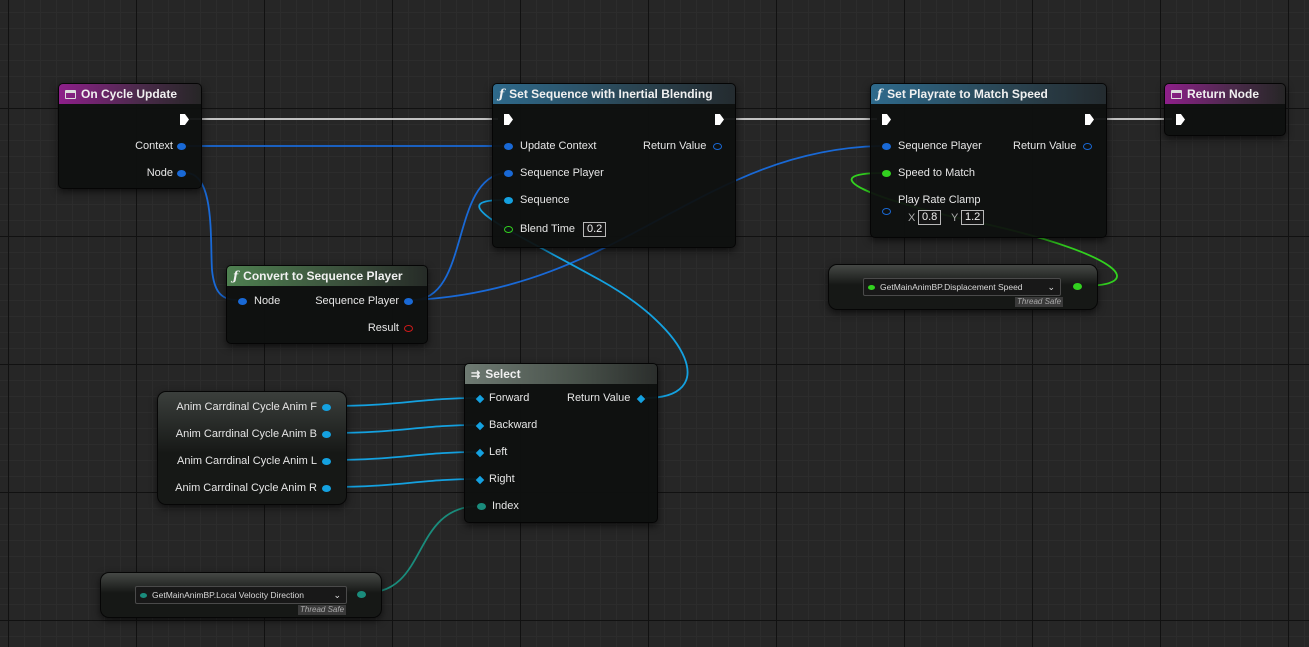 This screenshot has width=1309, height=647. What do you see at coordinates (508, 229) in the screenshot?
I see `blend-time-pin` at bounding box center [508, 229].